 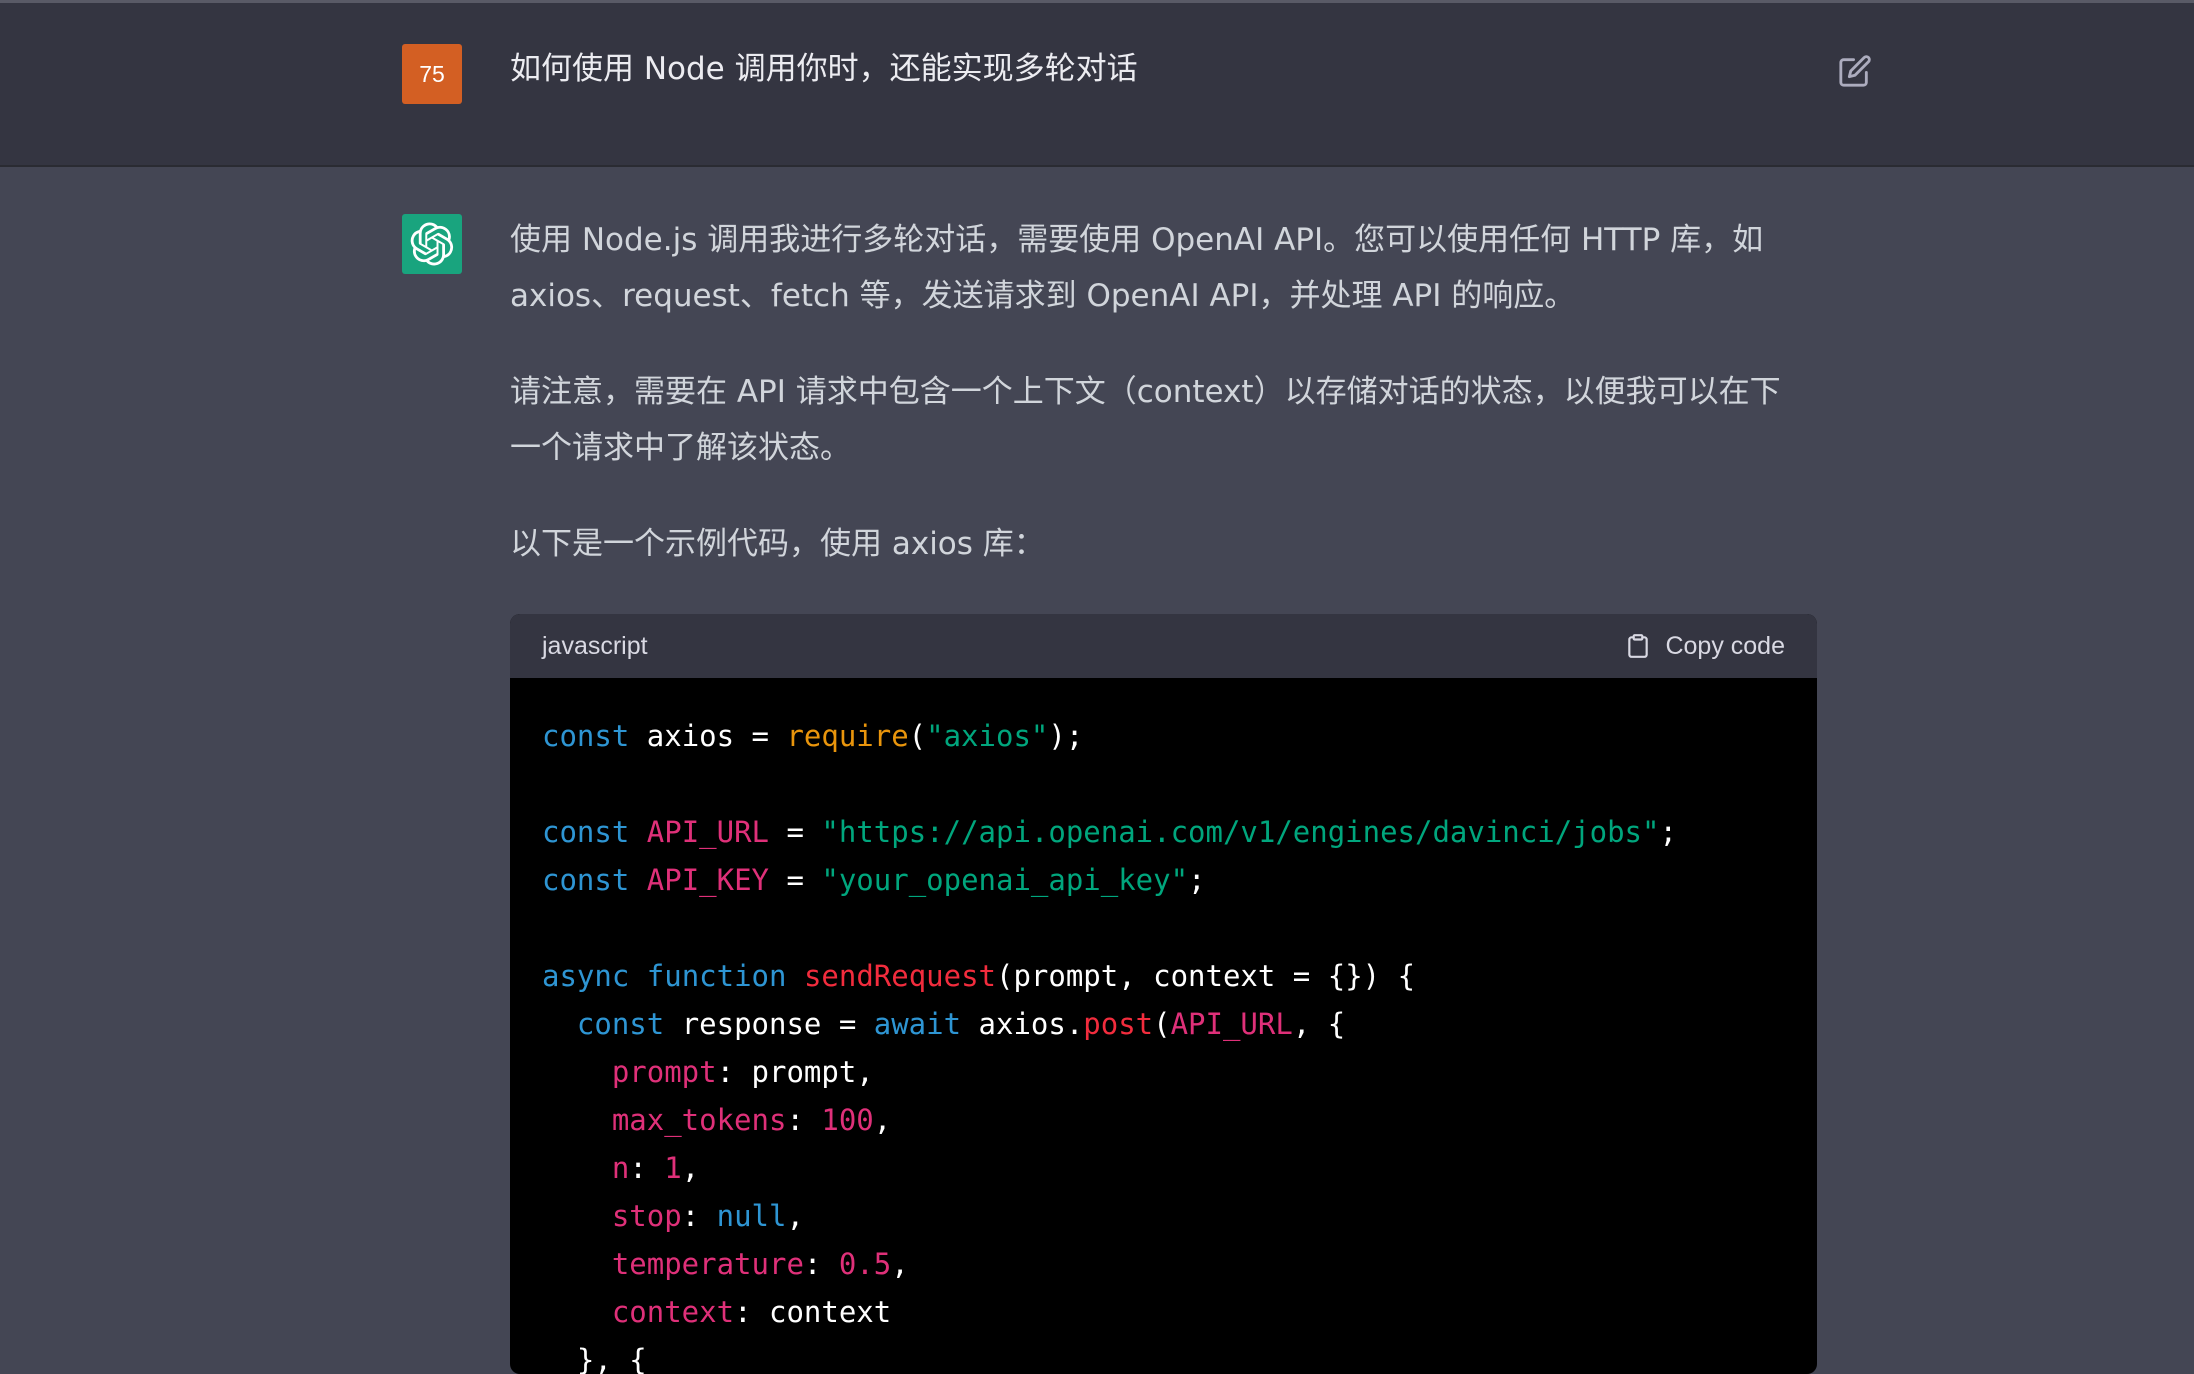 What do you see at coordinates (1163, 646) in the screenshot?
I see `code-block-header: javascript Copy code` at bounding box center [1163, 646].